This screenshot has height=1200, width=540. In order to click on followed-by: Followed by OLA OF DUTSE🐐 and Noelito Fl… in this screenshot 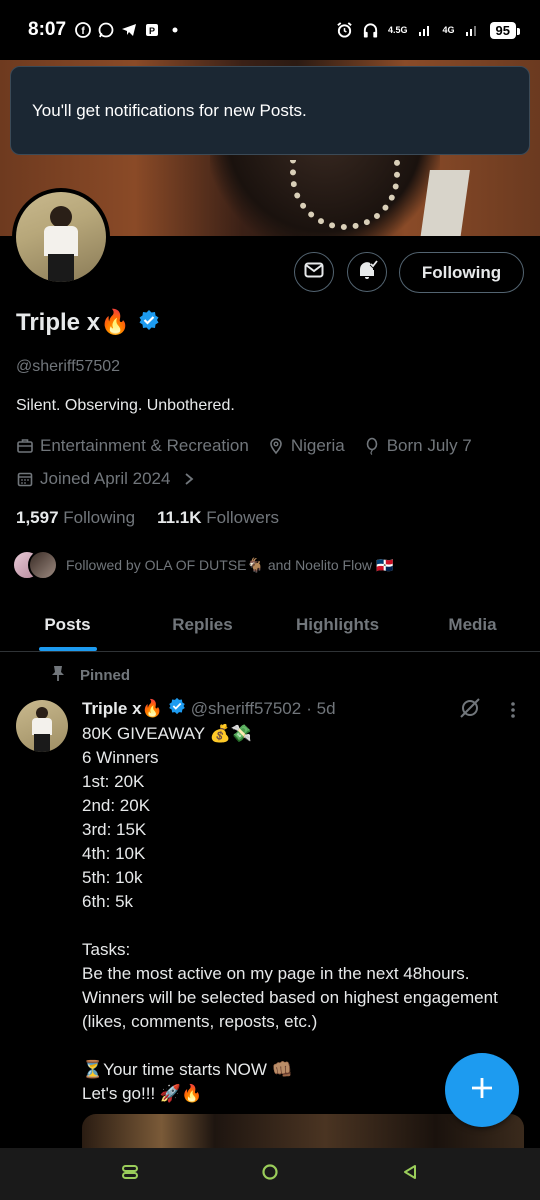, I will do `click(202, 565)`.